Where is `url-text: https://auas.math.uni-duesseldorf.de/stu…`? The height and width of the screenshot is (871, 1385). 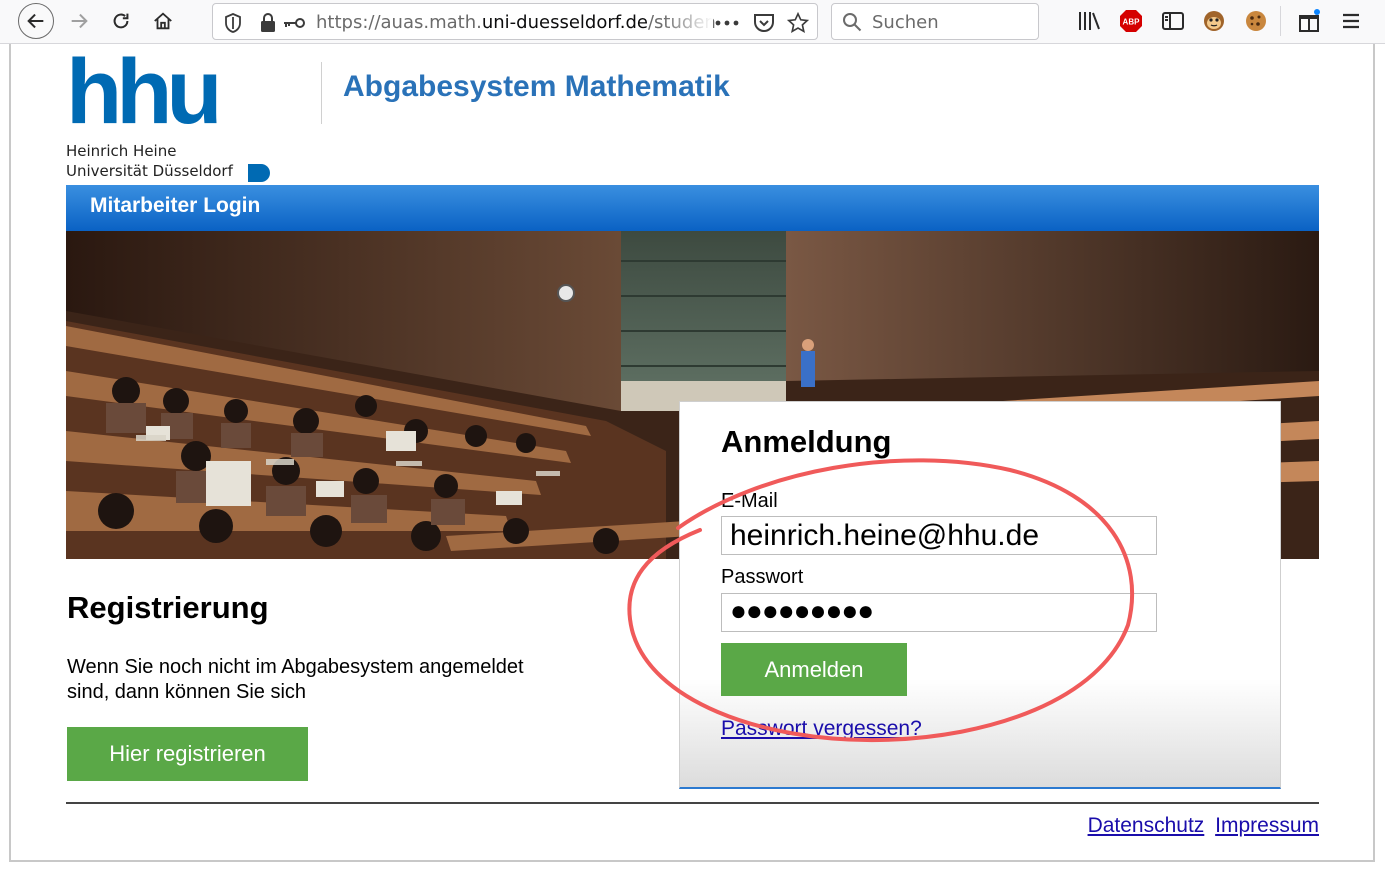
url-text: https://auas.math.uni-duesseldorf.de/stu… is located at coordinates (516, 22).